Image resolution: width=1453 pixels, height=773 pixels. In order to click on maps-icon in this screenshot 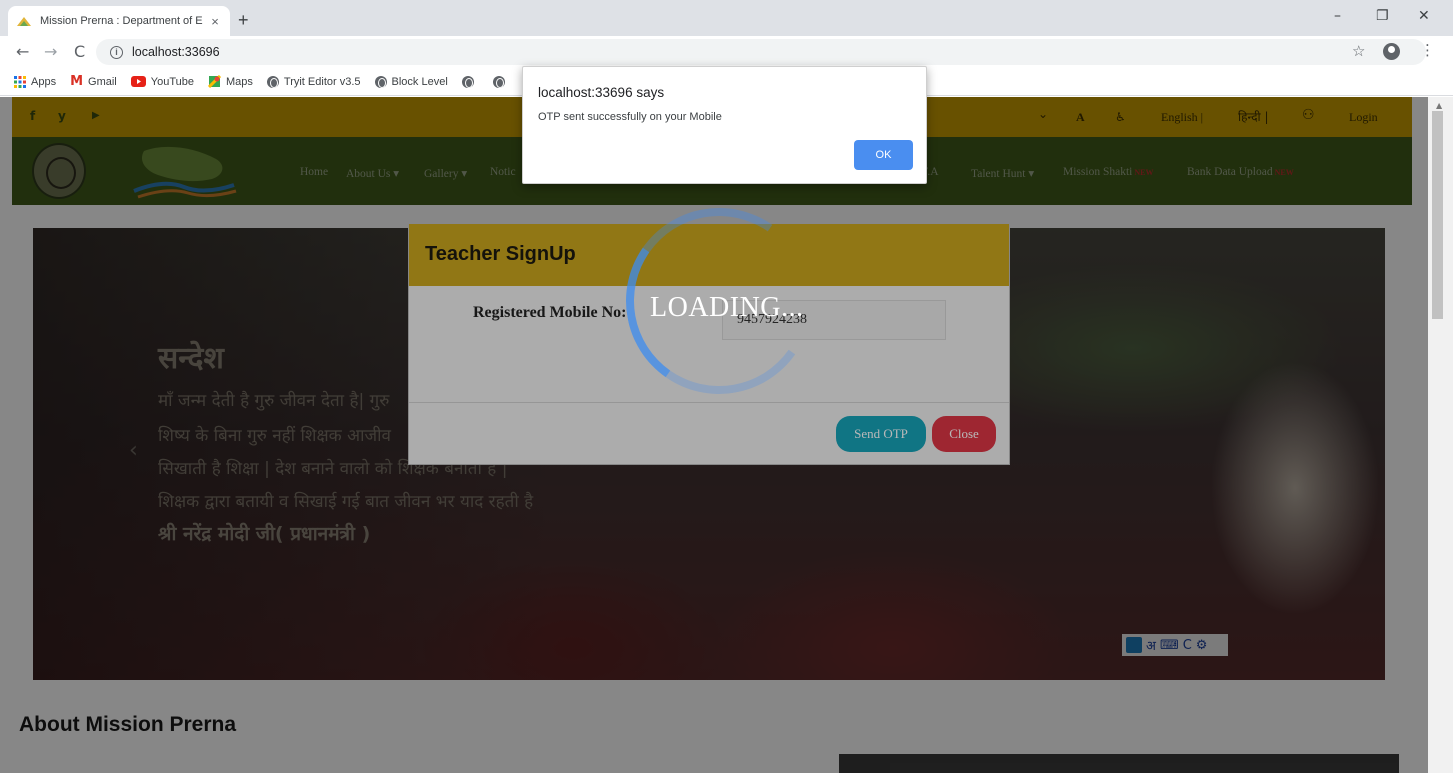, I will do `click(214, 81)`.